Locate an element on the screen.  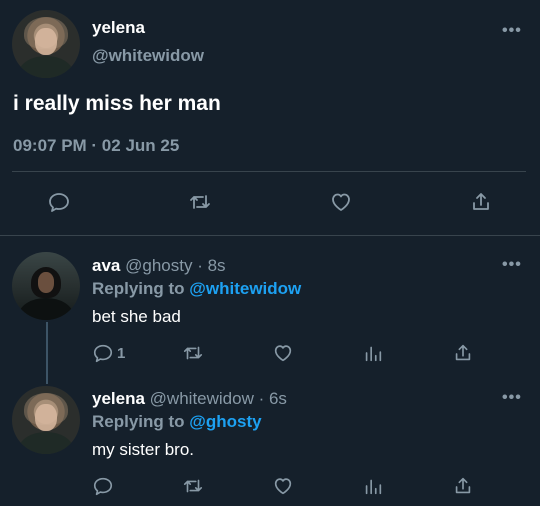
replying-to-link: @ghosty is located at coordinates (225, 421).